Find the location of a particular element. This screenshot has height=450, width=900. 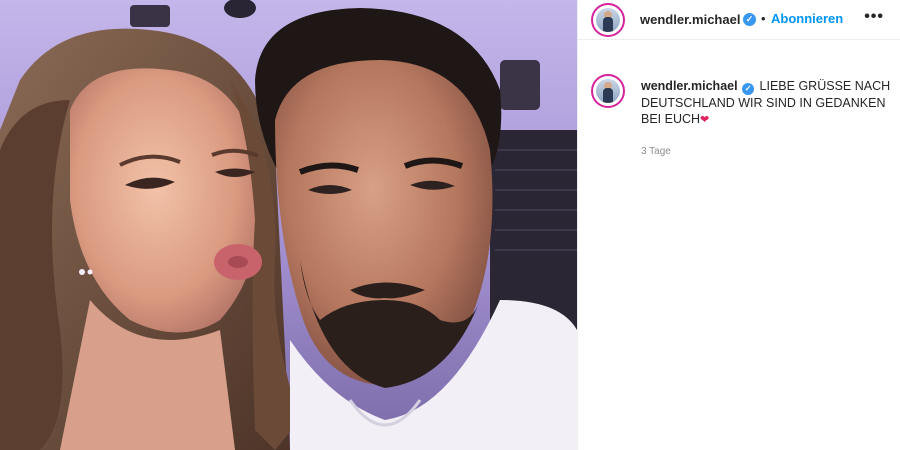

caption-avatar is located at coordinates (608, 91).